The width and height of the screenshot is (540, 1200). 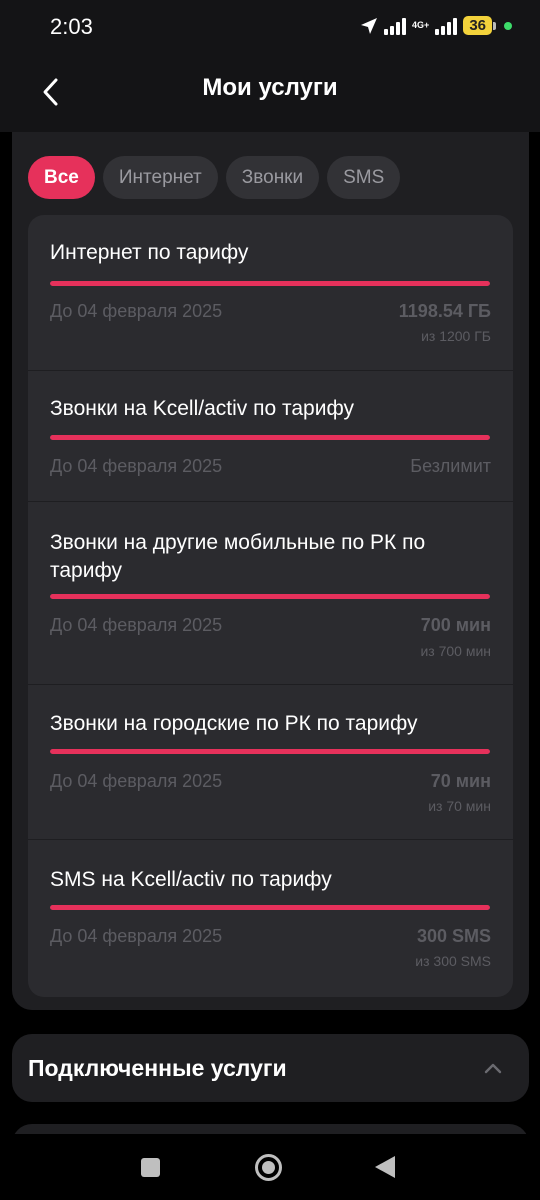 I want to click on service-total: из 70 мин, so click(x=459, y=806).